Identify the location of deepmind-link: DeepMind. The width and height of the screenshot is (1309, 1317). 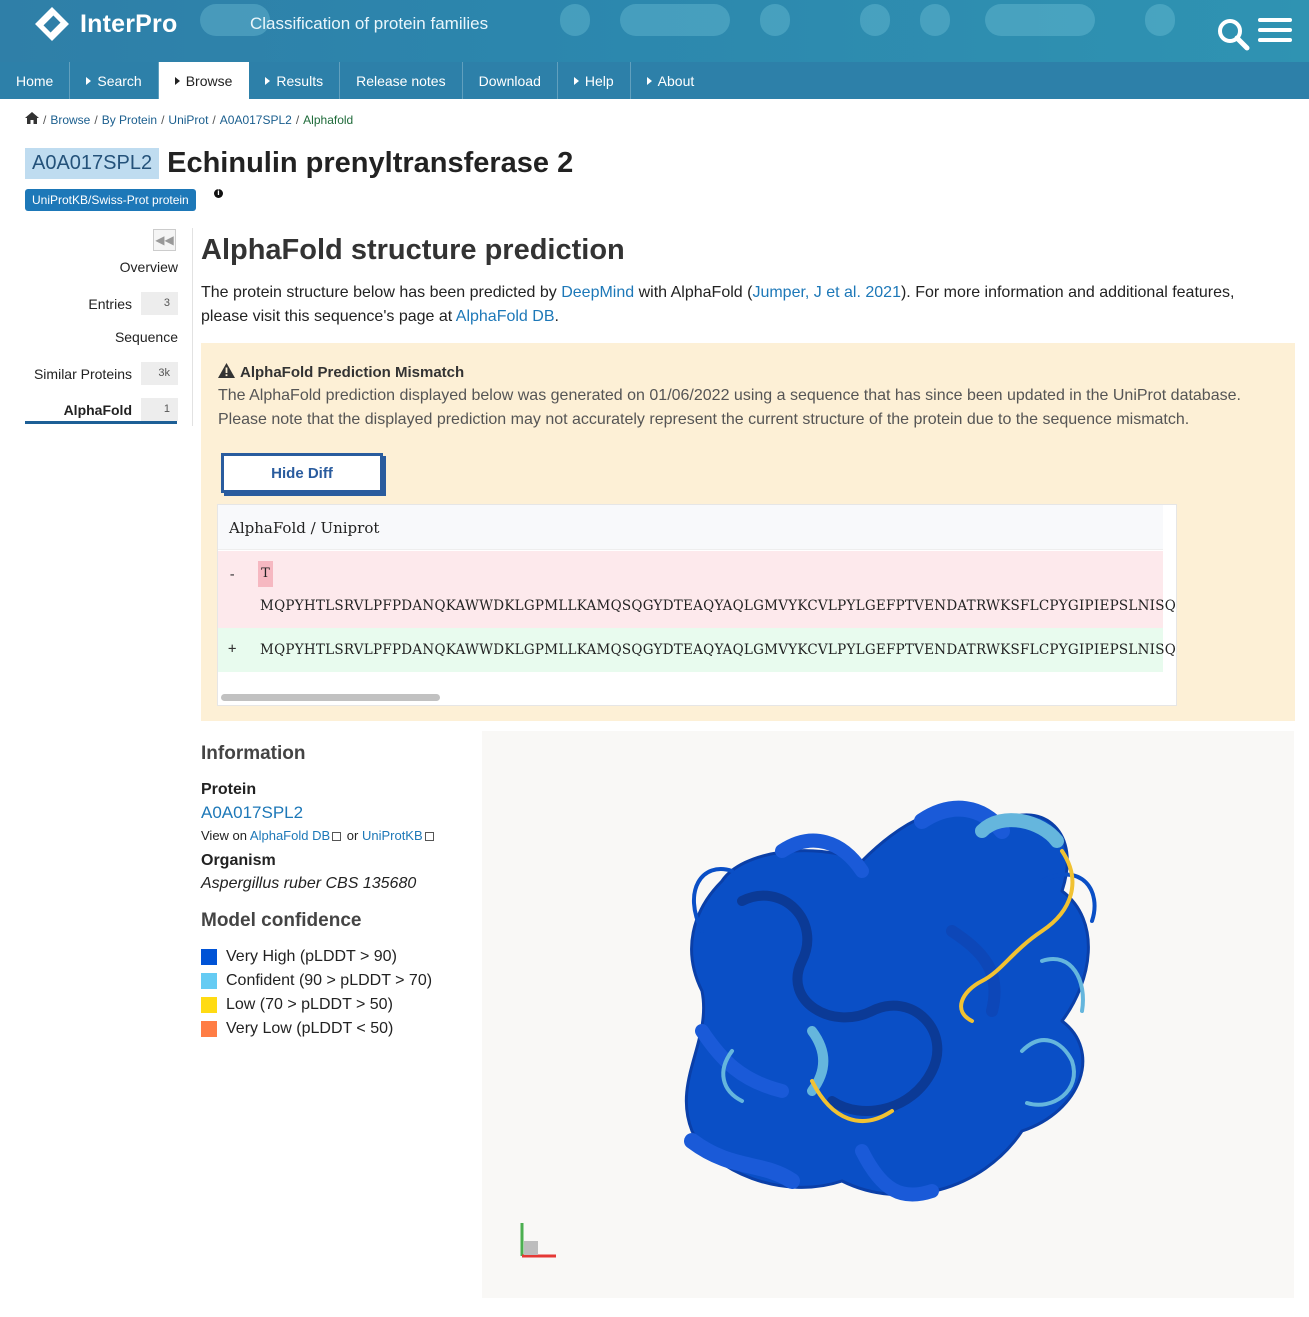
(597, 292).